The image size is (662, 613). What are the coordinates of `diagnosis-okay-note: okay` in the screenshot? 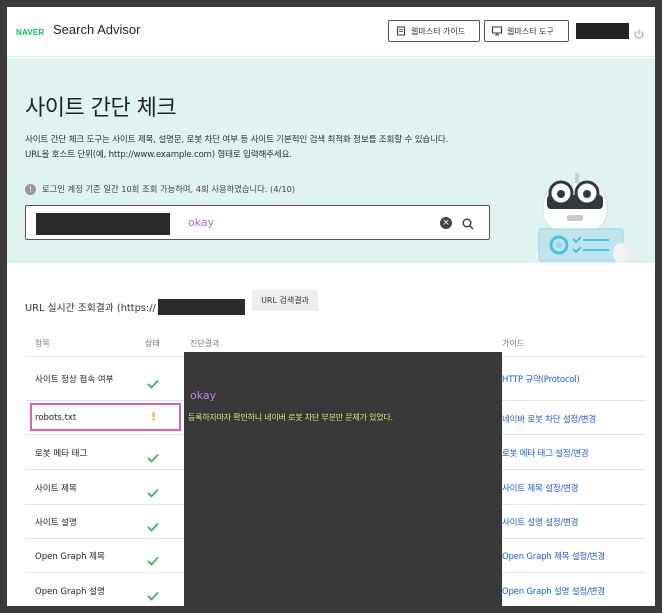 It's located at (203, 395).